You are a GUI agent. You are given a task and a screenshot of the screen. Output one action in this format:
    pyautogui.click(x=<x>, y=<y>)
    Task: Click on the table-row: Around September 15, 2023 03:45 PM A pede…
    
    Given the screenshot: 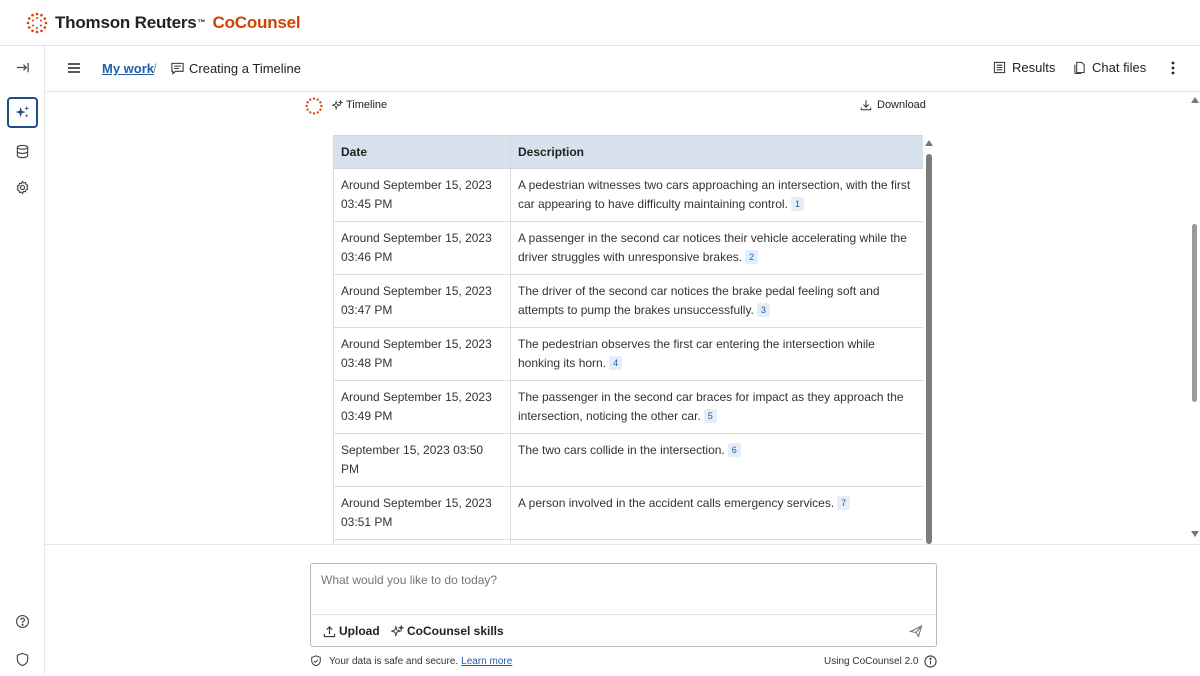 What is the action you would take?
    pyautogui.click(x=628, y=195)
    